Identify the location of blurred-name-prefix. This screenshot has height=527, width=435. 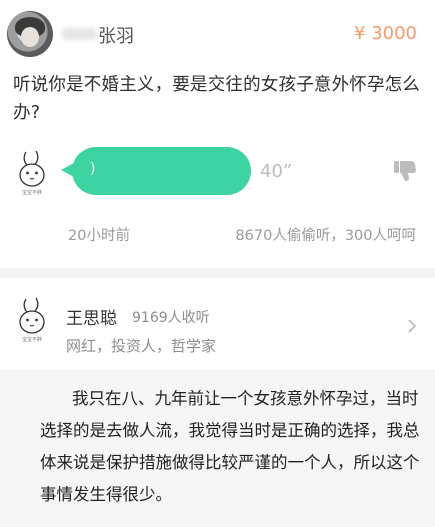
(79, 34).